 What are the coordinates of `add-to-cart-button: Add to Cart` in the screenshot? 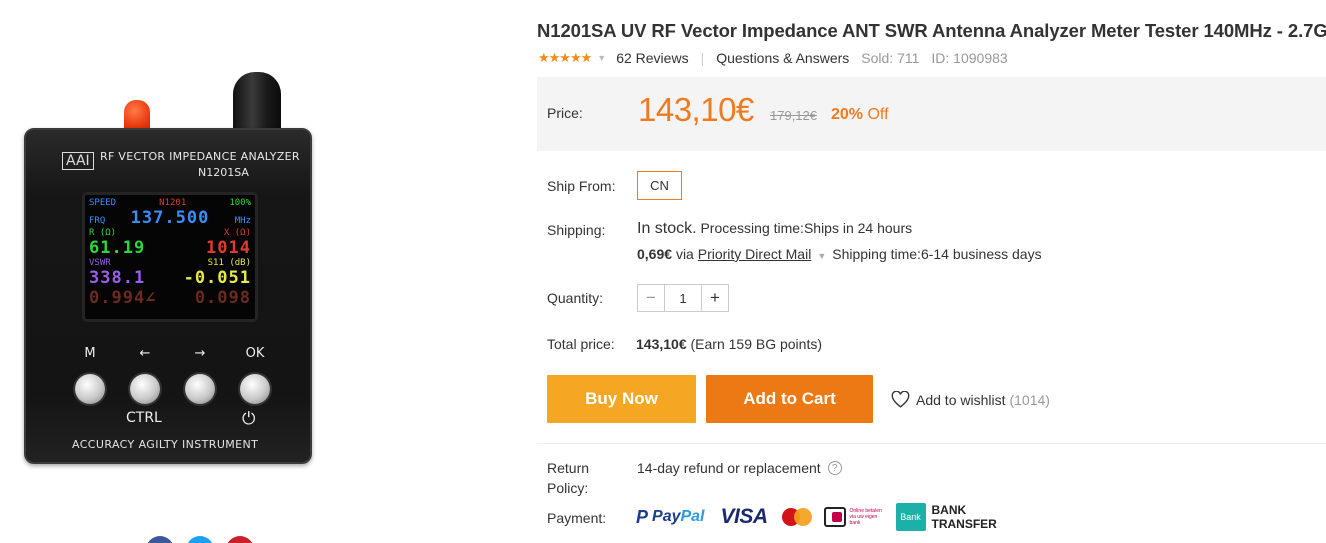 It's located at (789, 399).